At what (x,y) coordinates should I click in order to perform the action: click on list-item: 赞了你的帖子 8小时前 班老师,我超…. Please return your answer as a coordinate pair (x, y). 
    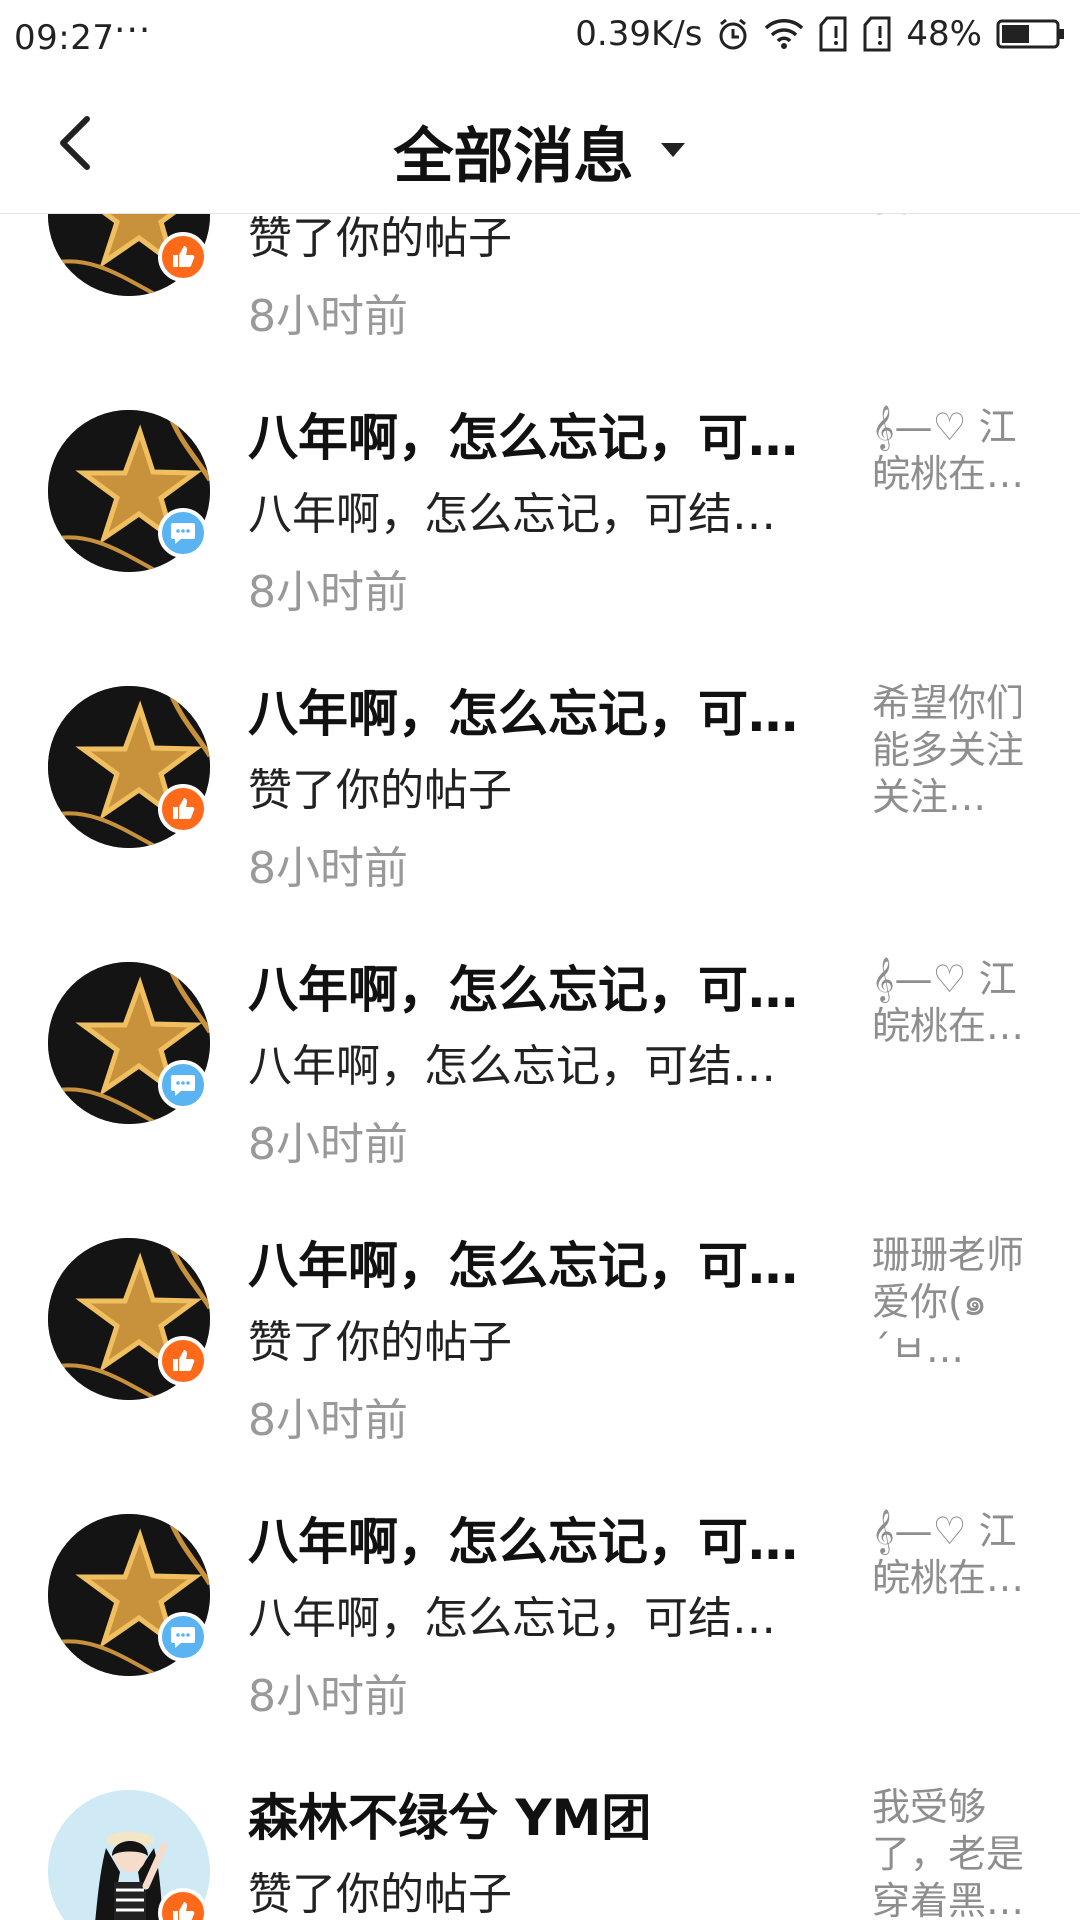
    Looking at the image, I should click on (540, 287).